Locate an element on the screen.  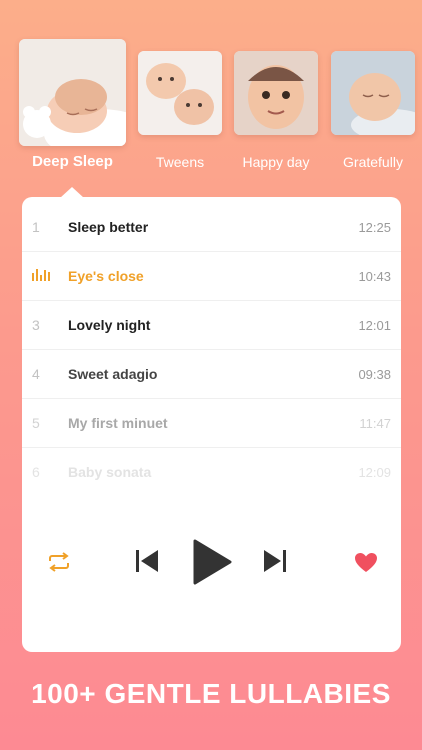
track-duration: 09:38 is located at coordinates (374, 374).